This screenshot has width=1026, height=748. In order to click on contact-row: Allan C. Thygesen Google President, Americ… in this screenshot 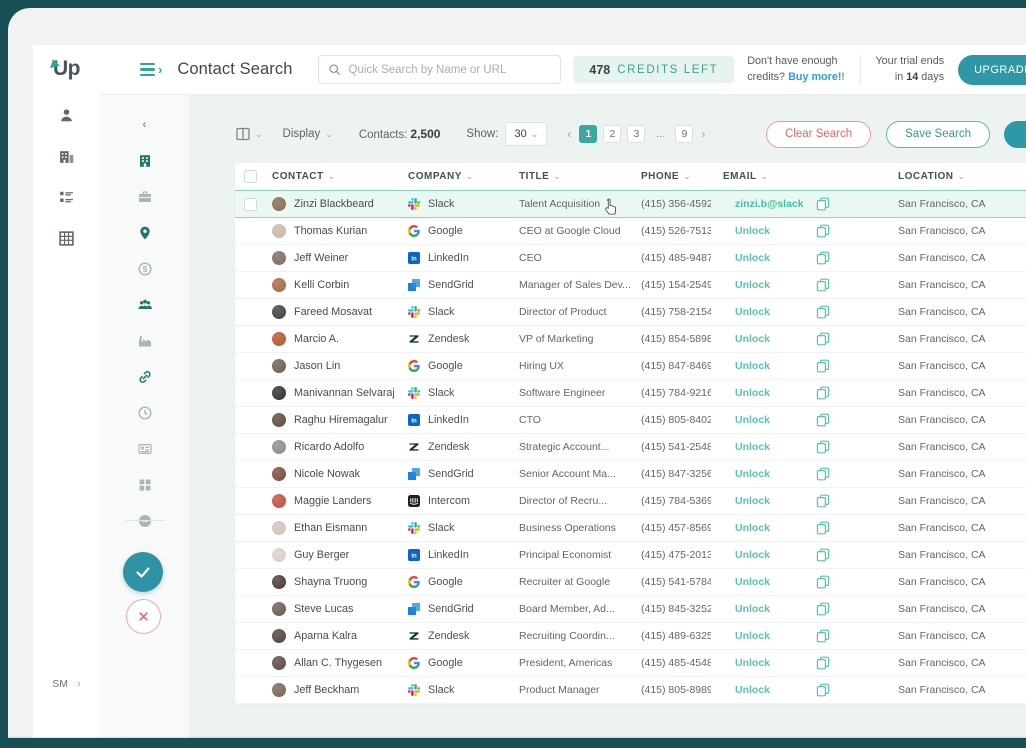, I will do `click(630, 663)`.